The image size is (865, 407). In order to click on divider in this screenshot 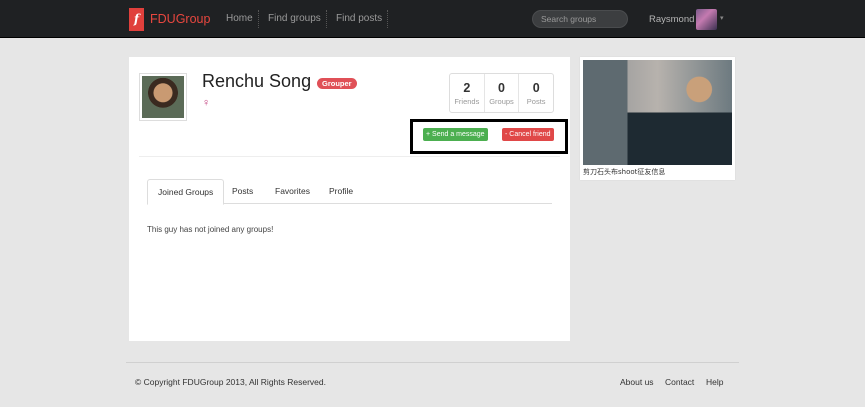, I will do `click(349, 156)`.